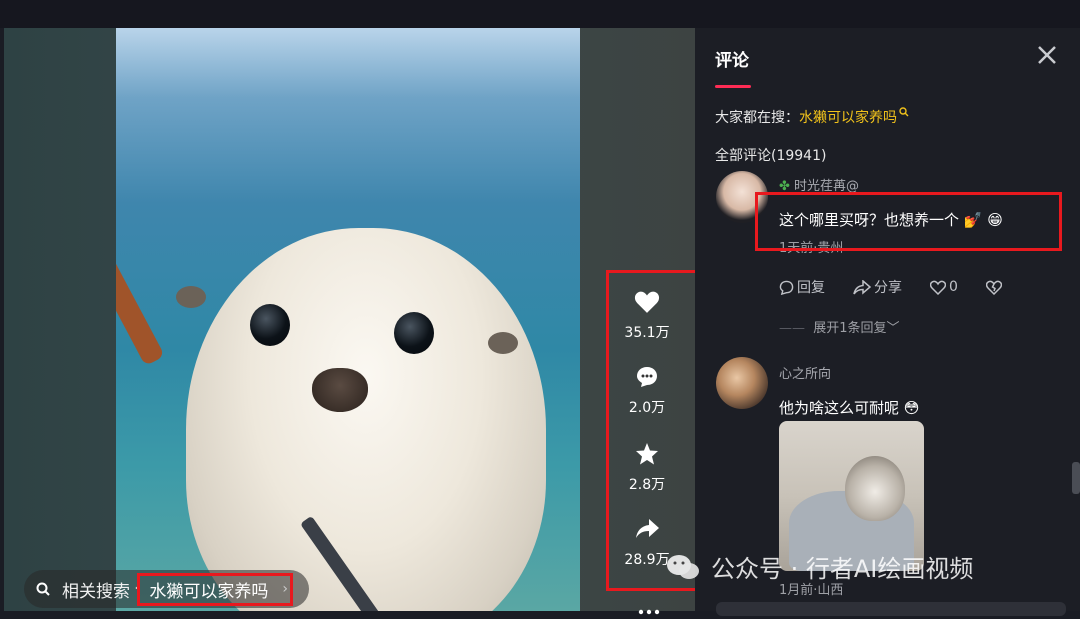  I want to click on expand-replies: —— 展开1条回复﹀, so click(839, 326).